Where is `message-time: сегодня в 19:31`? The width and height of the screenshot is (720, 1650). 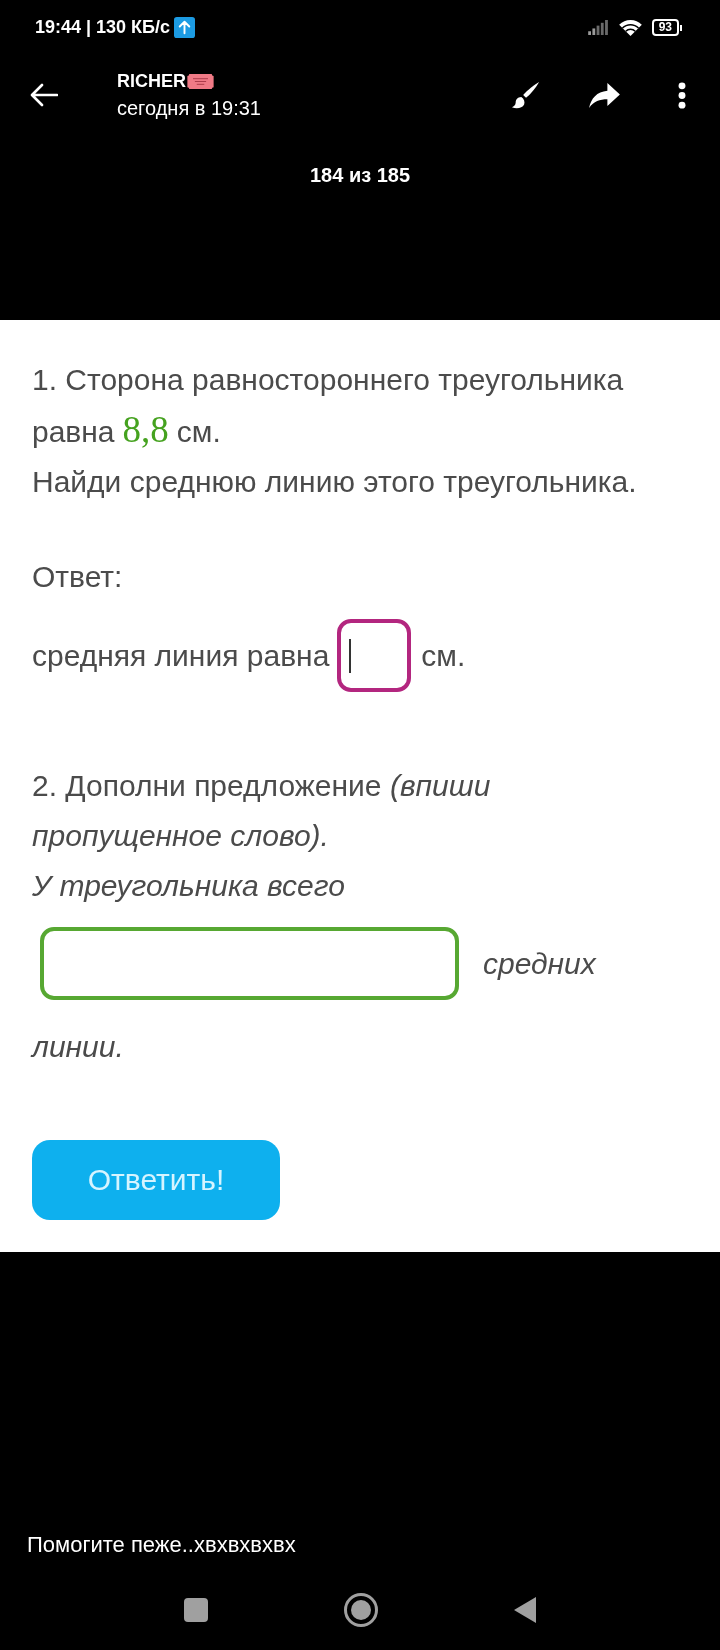 message-time: сегодня в 19:31 is located at coordinates (189, 108).